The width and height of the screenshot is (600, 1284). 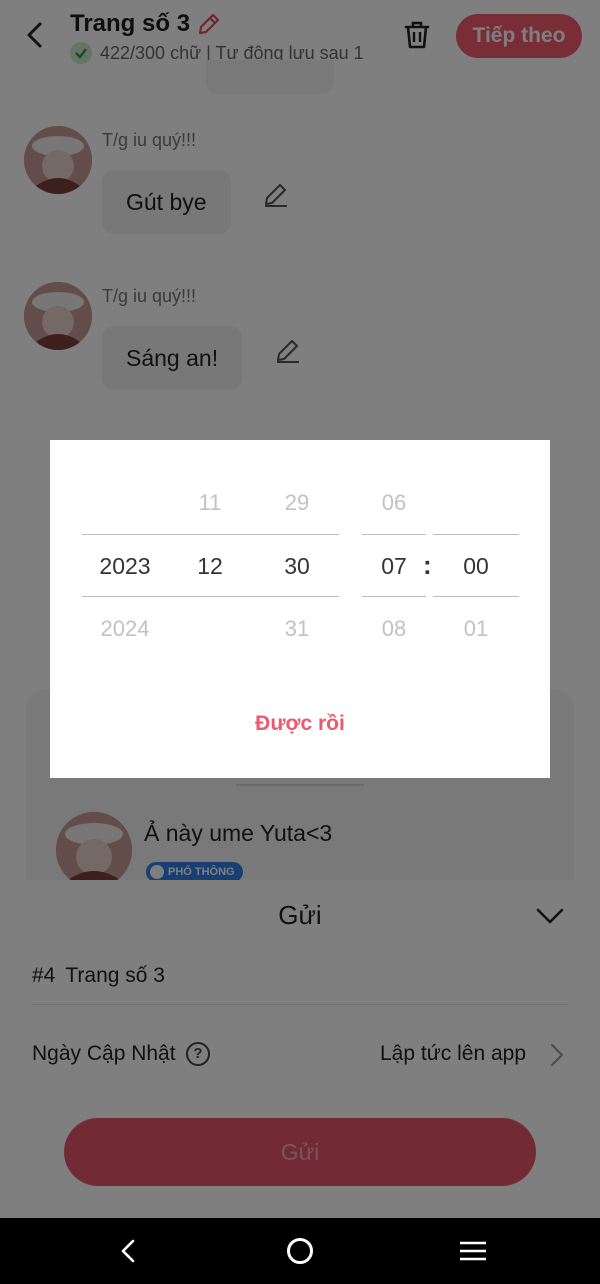 What do you see at coordinates (394, 629) in the screenshot?
I see `hour-option: 08` at bounding box center [394, 629].